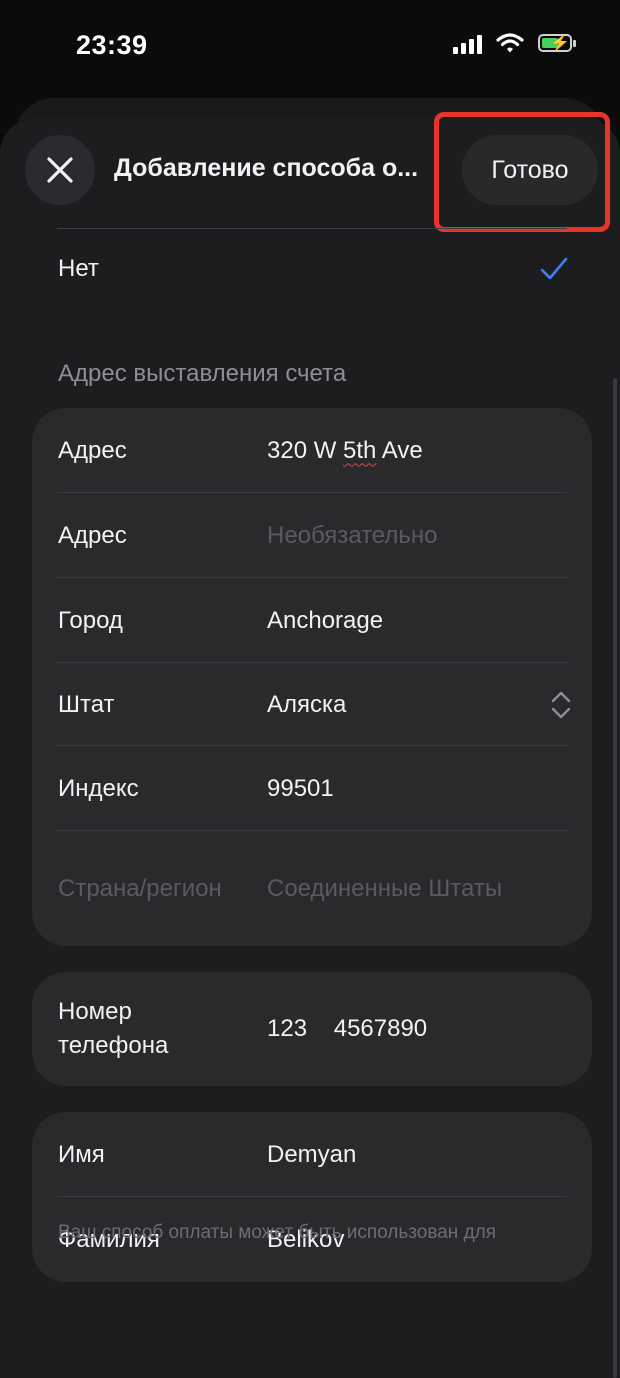  What do you see at coordinates (352, 536) in the screenshot?
I see `address-line2-input: Необязательно` at bounding box center [352, 536].